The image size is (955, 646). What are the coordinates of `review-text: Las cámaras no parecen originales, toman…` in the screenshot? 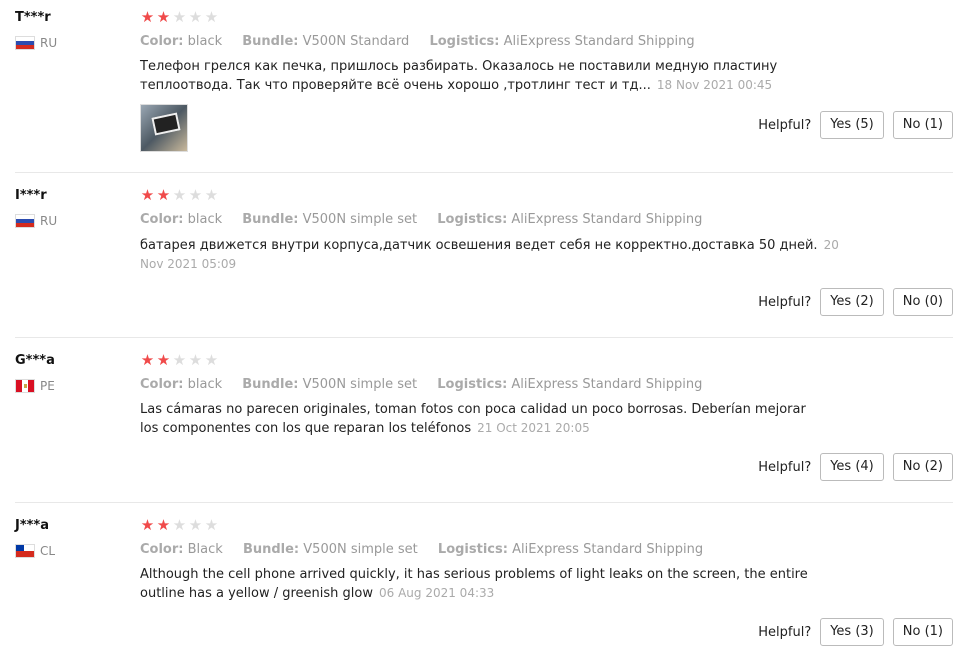 It's located at (480, 419).